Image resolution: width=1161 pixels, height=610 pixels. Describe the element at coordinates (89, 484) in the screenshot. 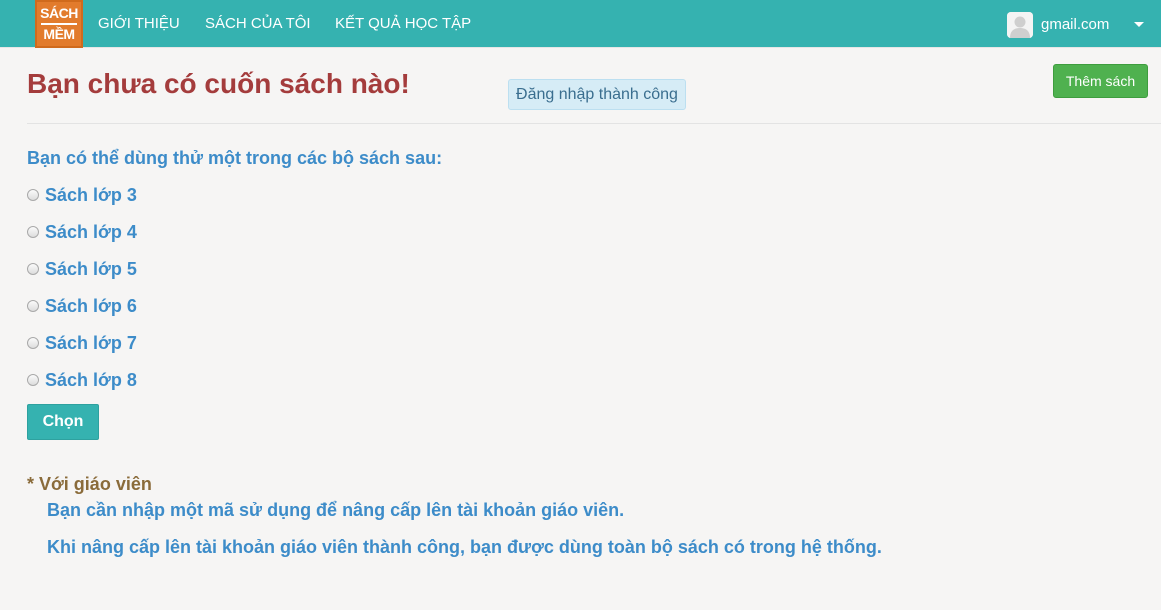

I see `teacher-heading: * Với giáo viên` at that location.